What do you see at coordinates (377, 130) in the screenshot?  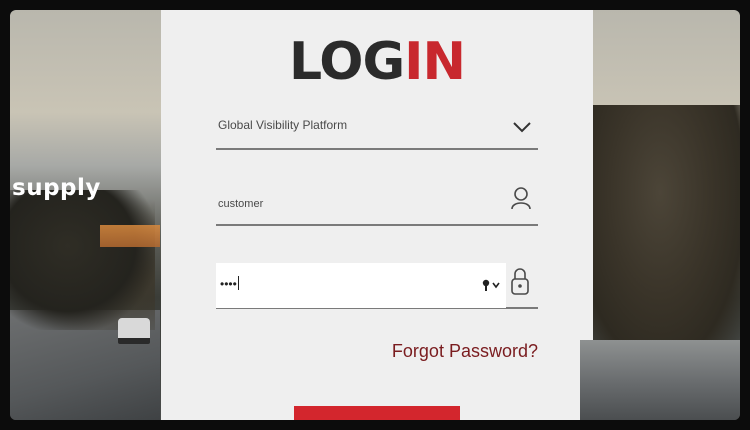 I see `platform-select: Global Visibility Platform` at bounding box center [377, 130].